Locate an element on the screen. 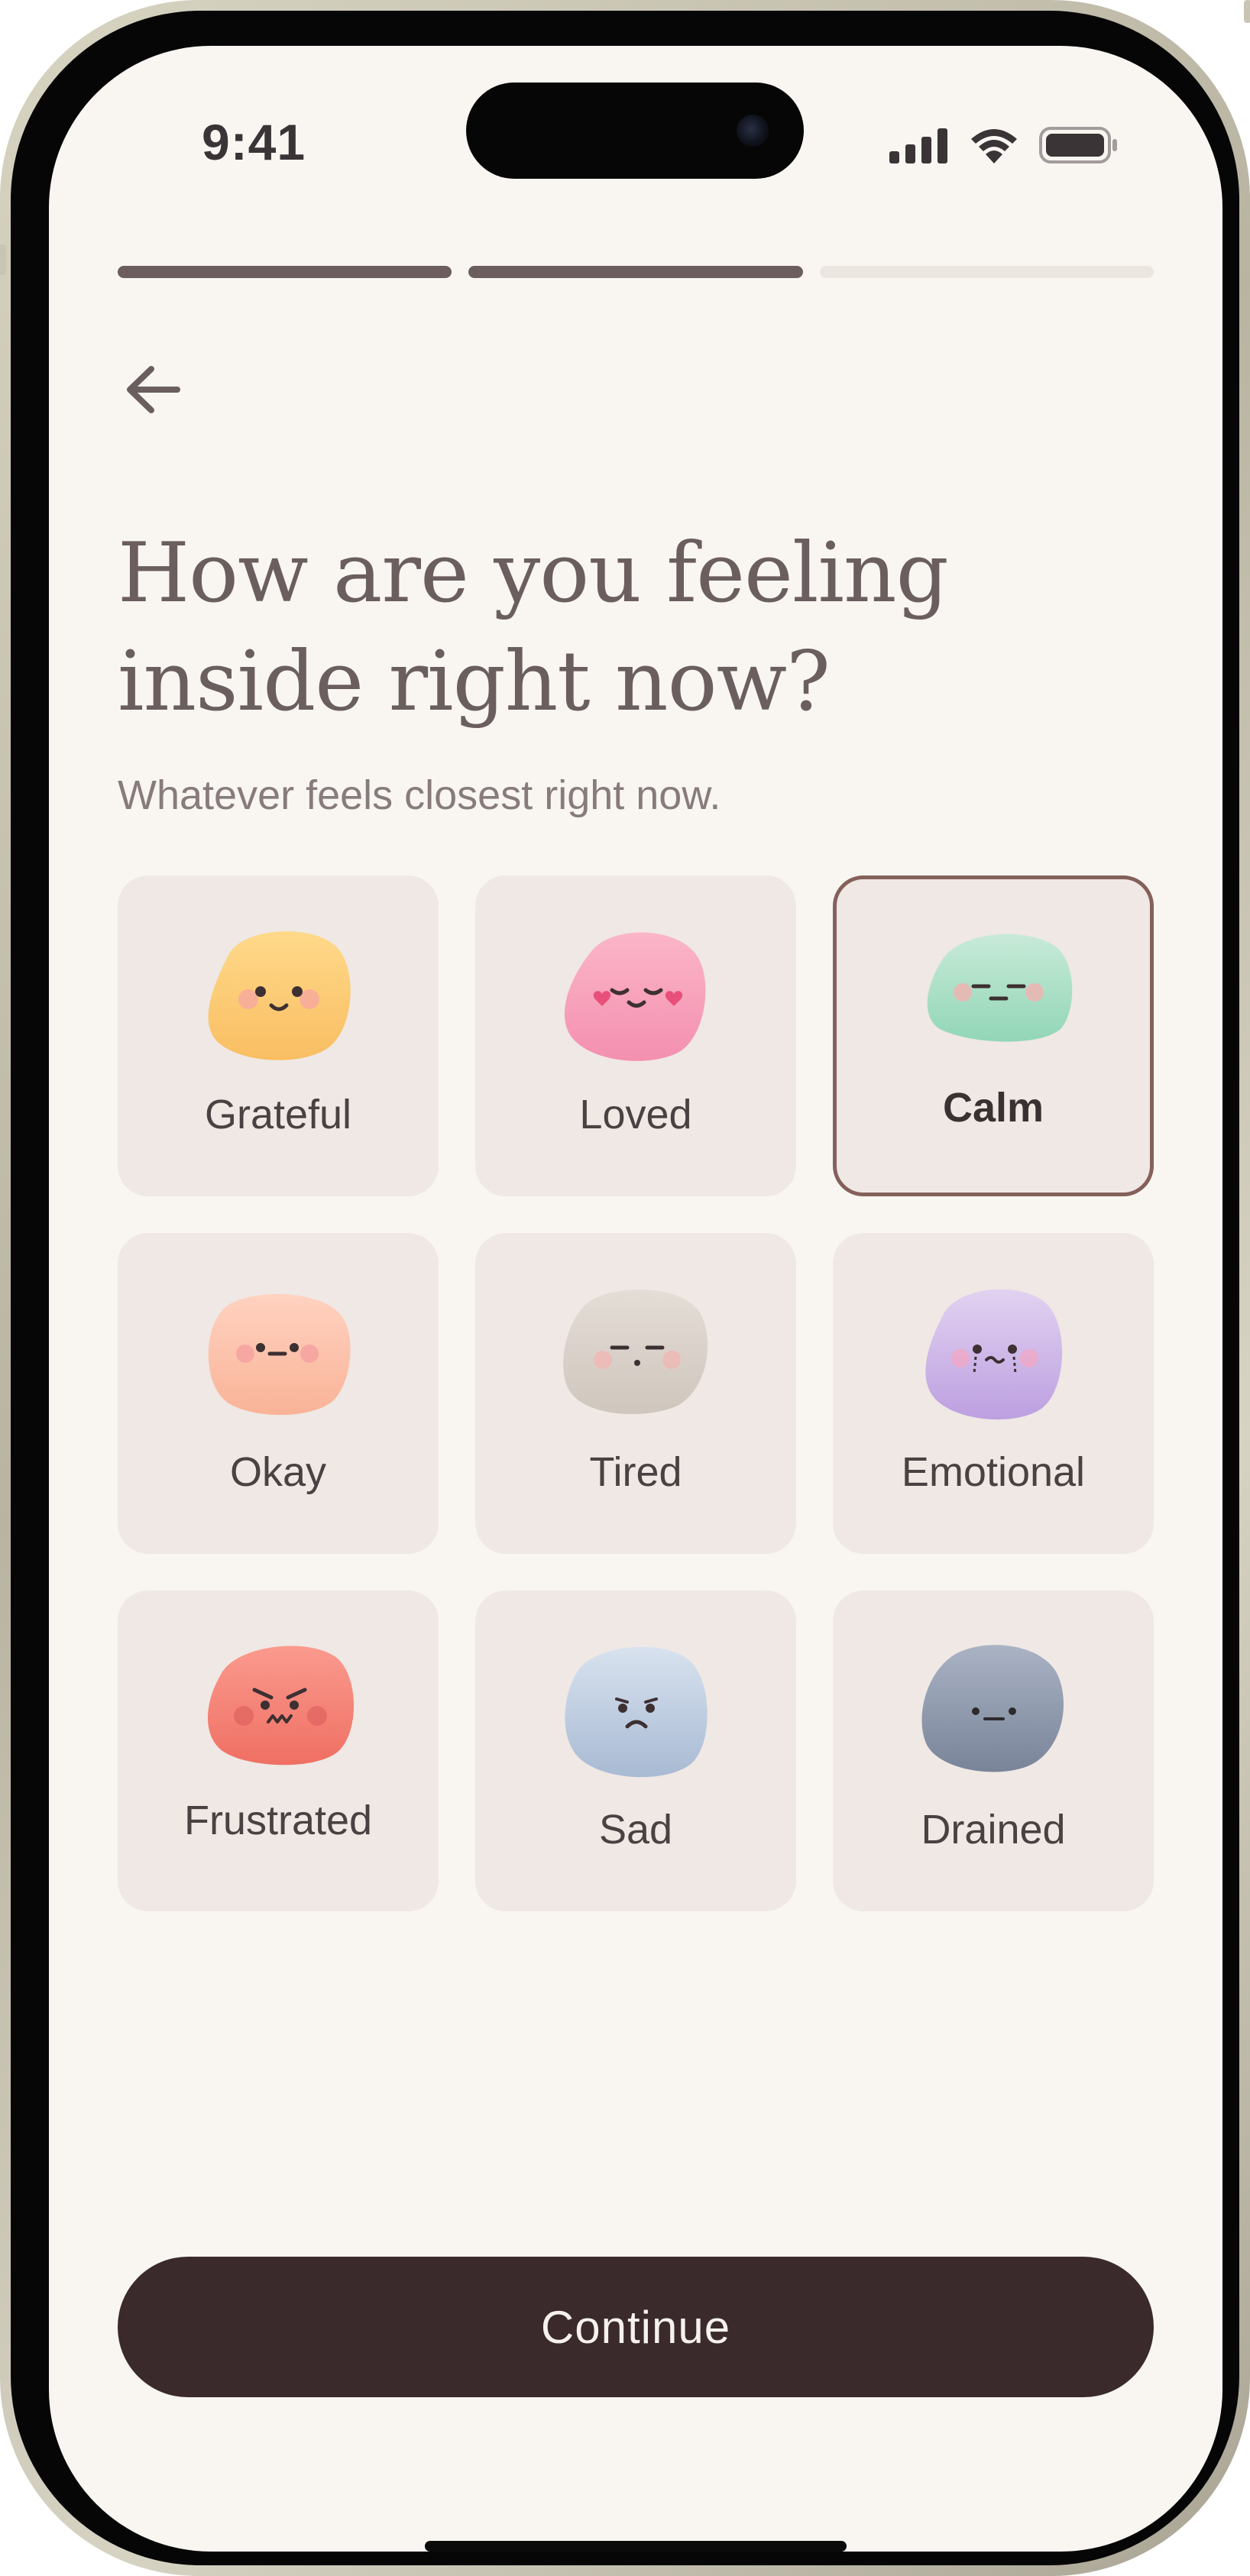 The width and height of the screenshot is (1250, 2576). mood-card-grateful: Grateful is located at coordinates (278, 1035).